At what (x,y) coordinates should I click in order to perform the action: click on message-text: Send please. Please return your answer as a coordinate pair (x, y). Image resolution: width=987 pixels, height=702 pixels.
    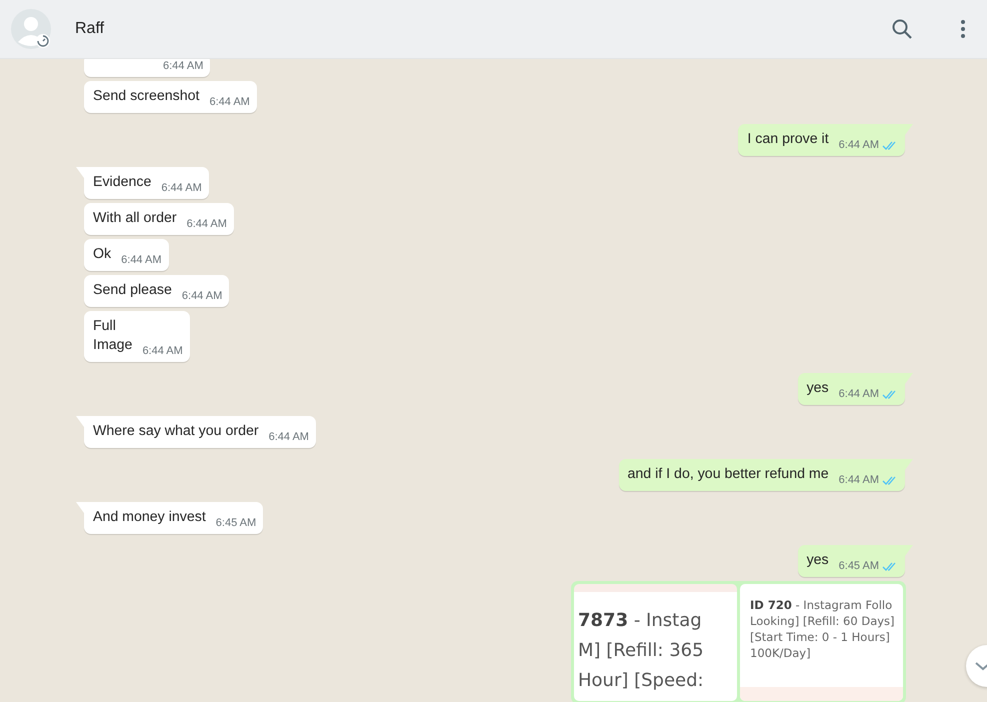
    Looking at the image, I should click on (132, 290).